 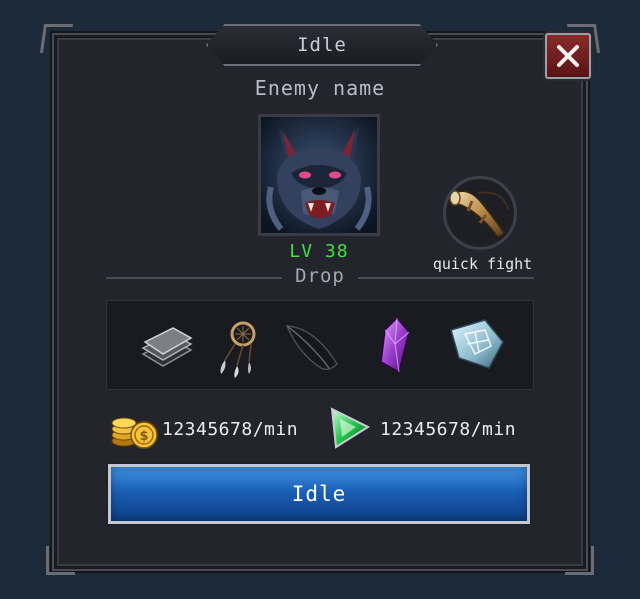 I want to click on dialog-title: Idle, so click(x=322, y=45).